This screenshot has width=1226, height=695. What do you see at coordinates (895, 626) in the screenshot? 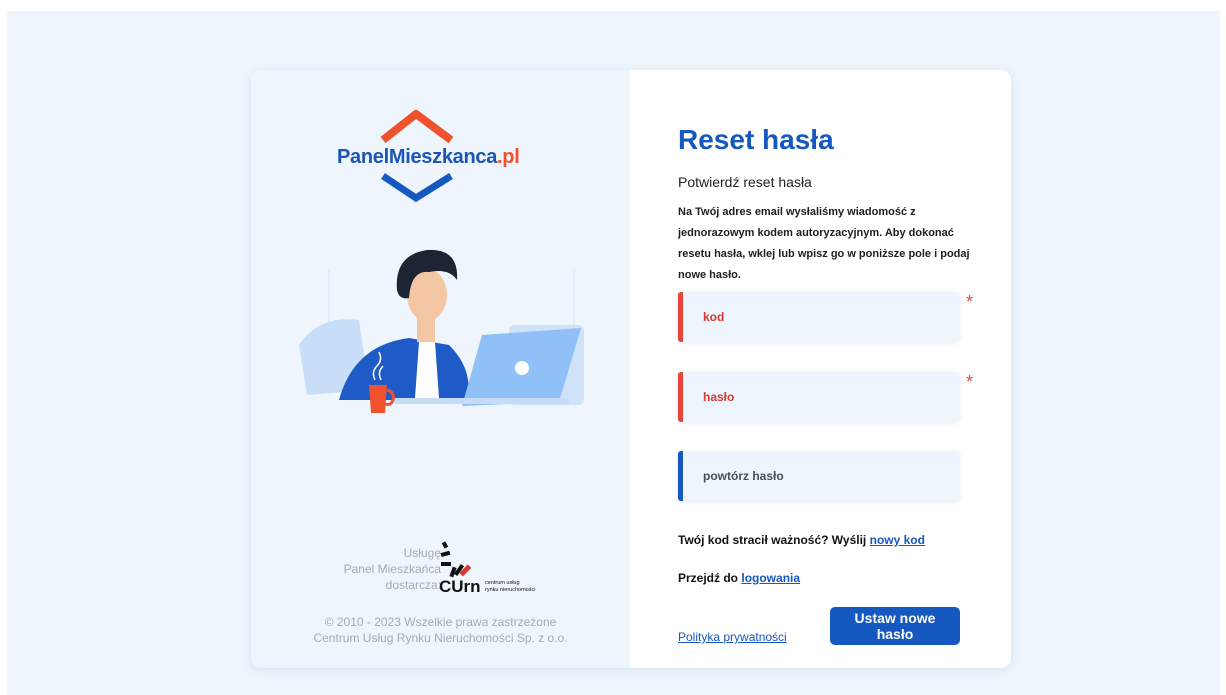
I see `set-new-password-button: Ustaw nowe hasło` at bounding box center [895, 626].